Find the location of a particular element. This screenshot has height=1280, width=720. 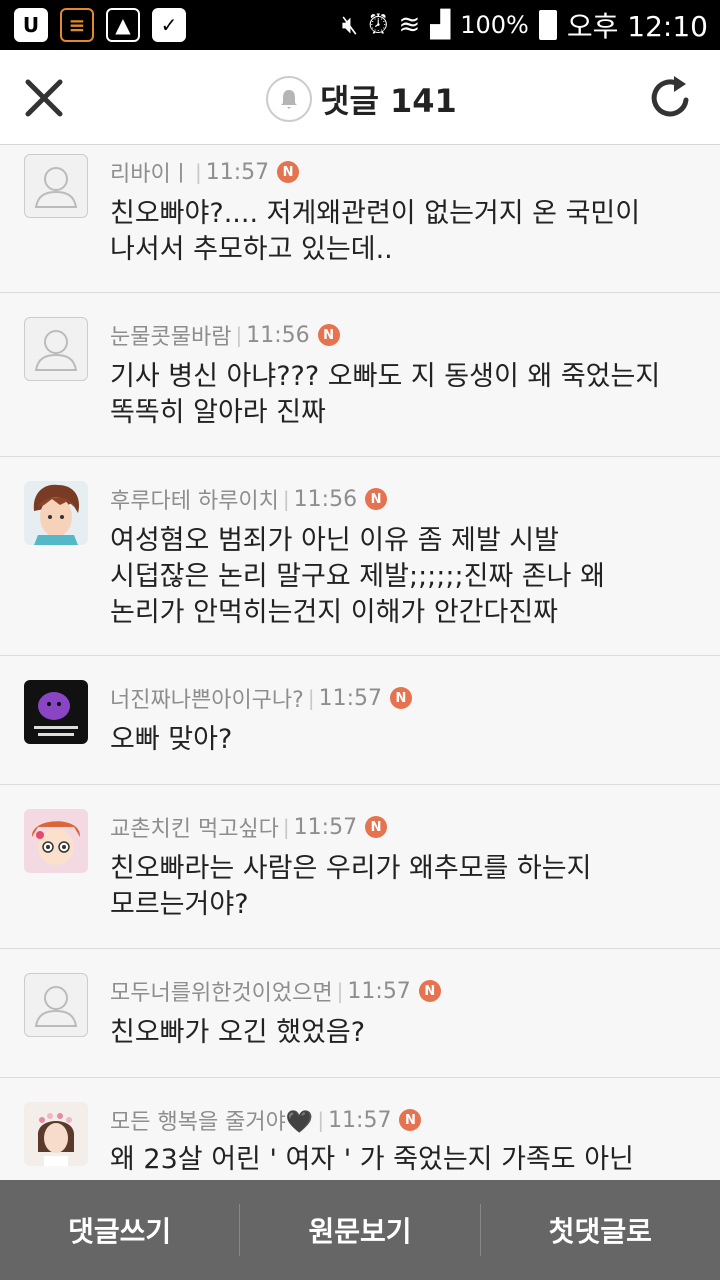

mute-icon: 🔇︎ is located at coordinates (350, 24).